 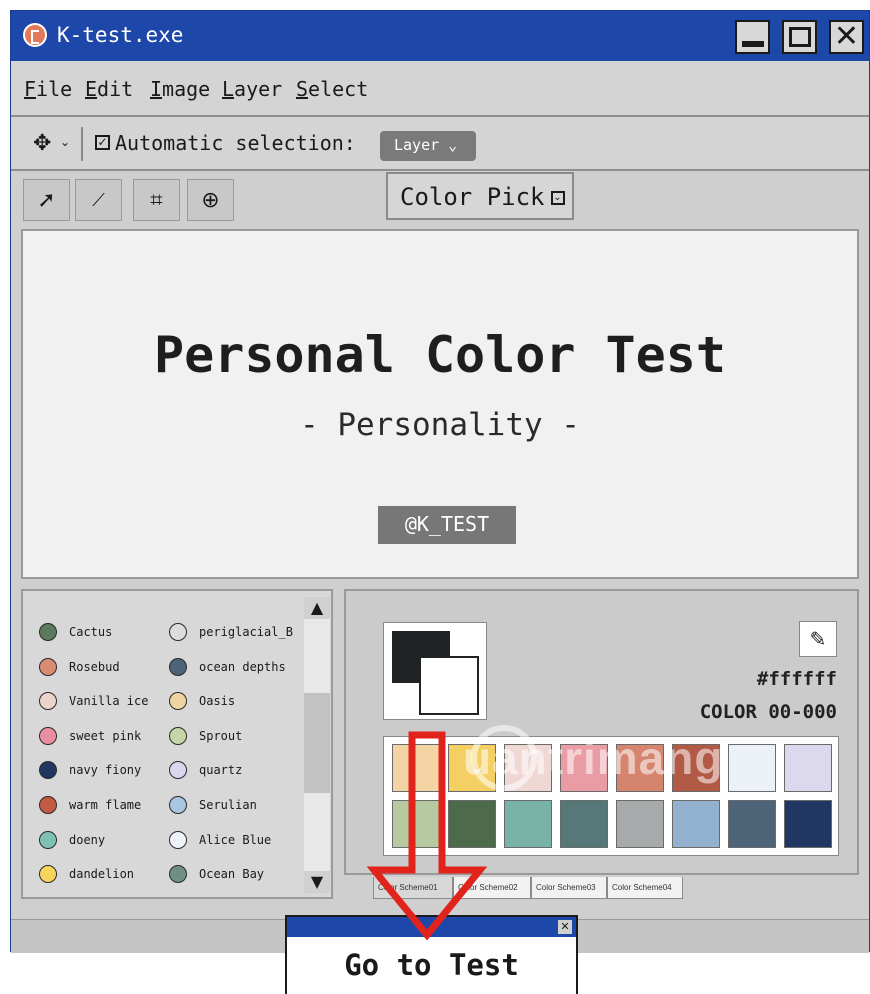 I want to click on color-list-item: Alice Blue, so click(x=220, y=840).